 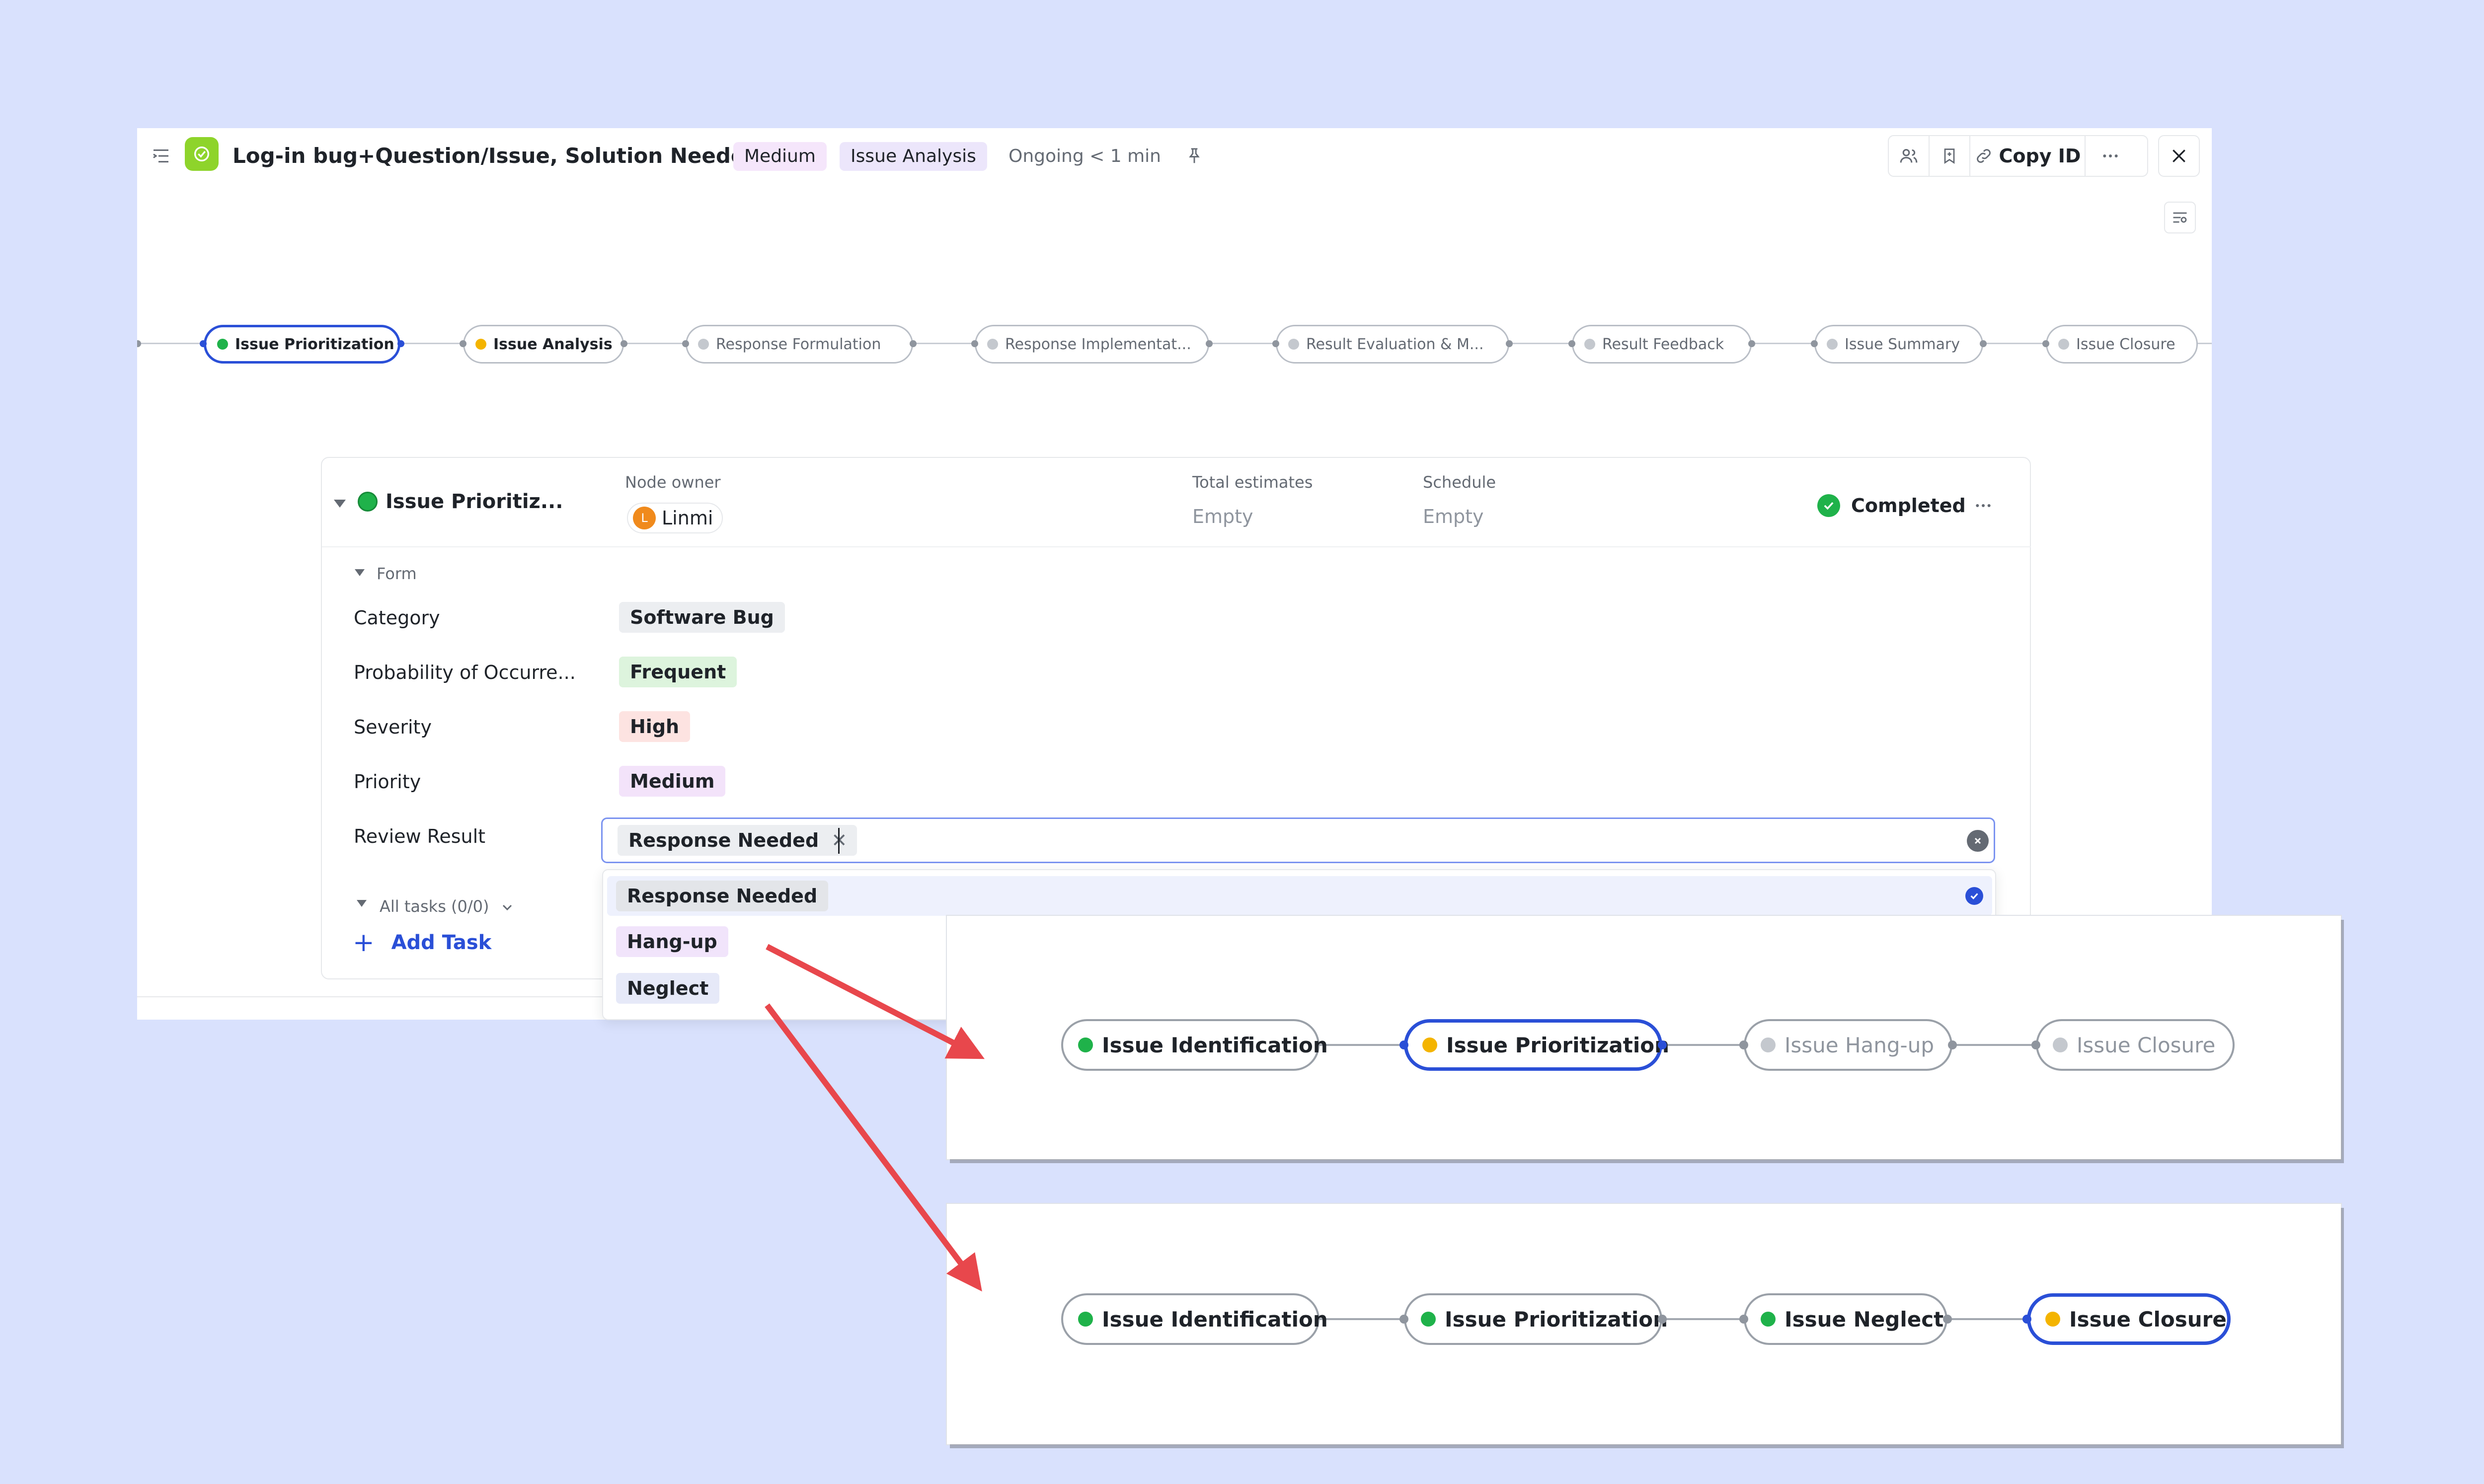 I want to click on pipeline-node-result-feedback: Result Feedback, so click(x=1662, y=344).